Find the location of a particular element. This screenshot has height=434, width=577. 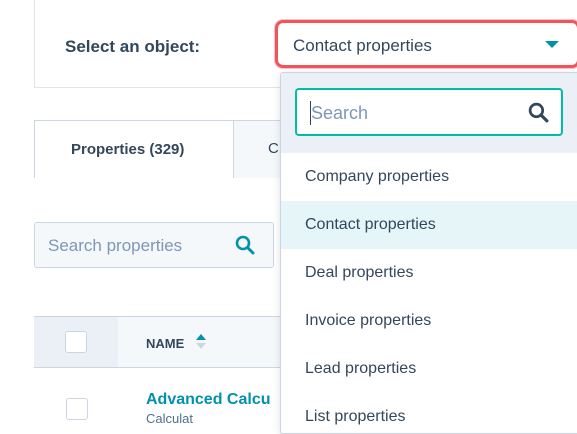

select-object-label: Select an object: is located at coordinates (133, 46).